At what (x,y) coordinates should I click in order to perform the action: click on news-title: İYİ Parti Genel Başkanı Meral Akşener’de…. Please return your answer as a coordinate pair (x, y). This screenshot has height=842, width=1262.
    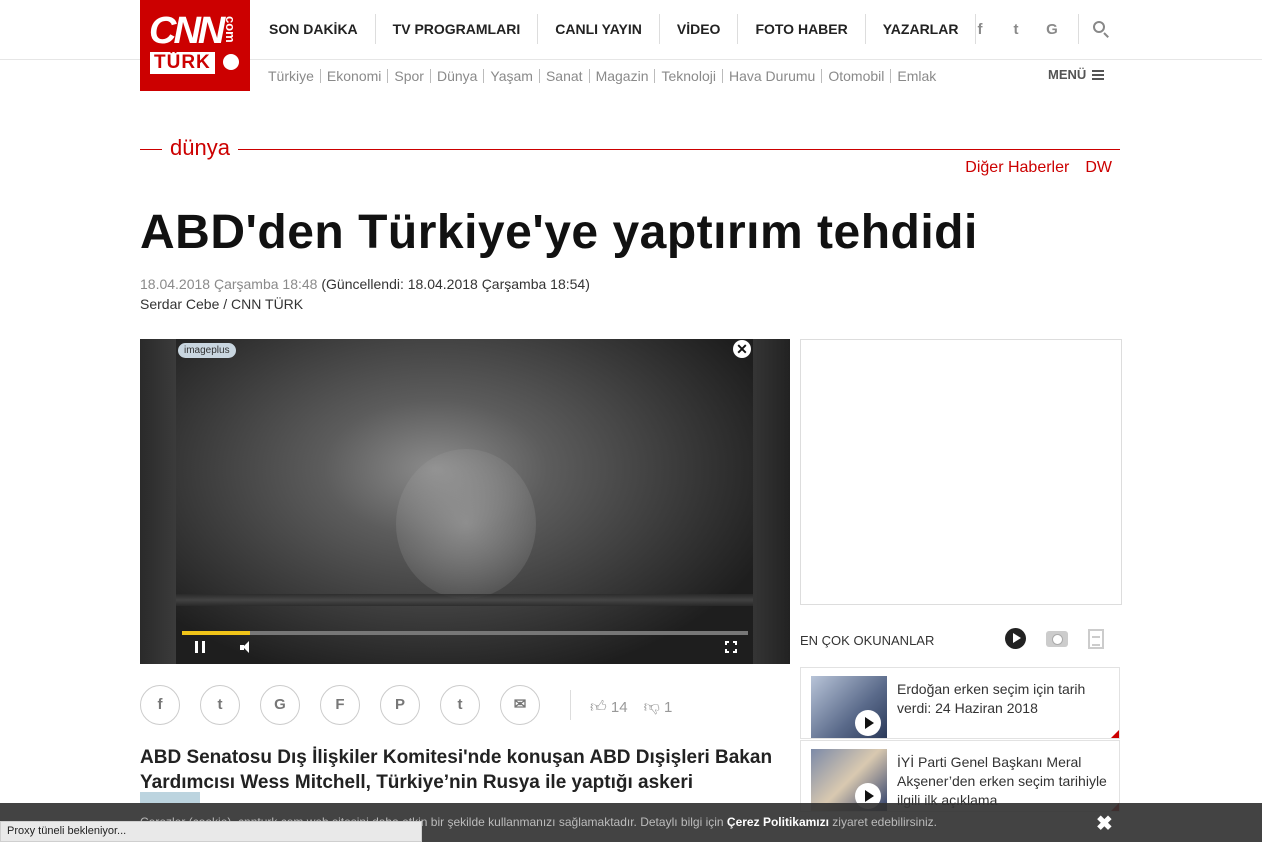
    Looking at the image, I should click on (1002, 781).